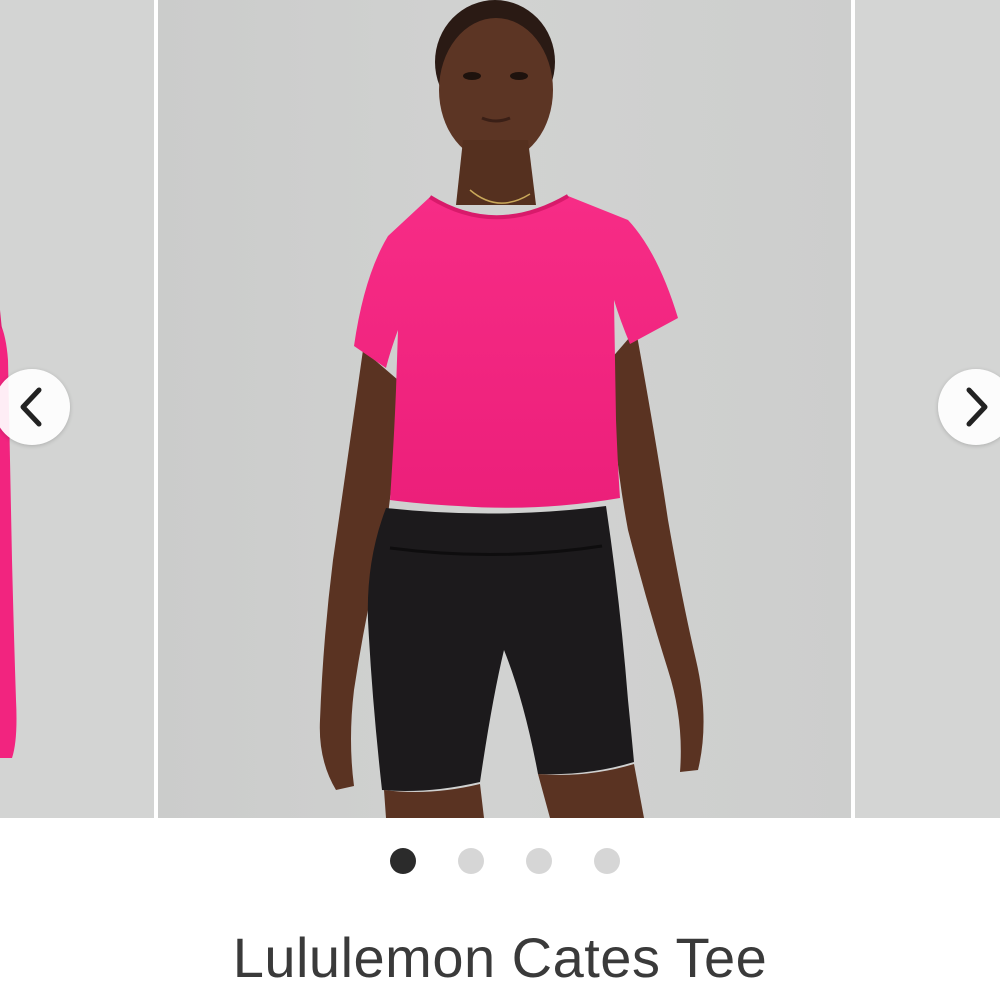 This screenshot has height=1000, width=1000. I want to click on product-title: Lululemon Cates Tee, so click(500, 957).